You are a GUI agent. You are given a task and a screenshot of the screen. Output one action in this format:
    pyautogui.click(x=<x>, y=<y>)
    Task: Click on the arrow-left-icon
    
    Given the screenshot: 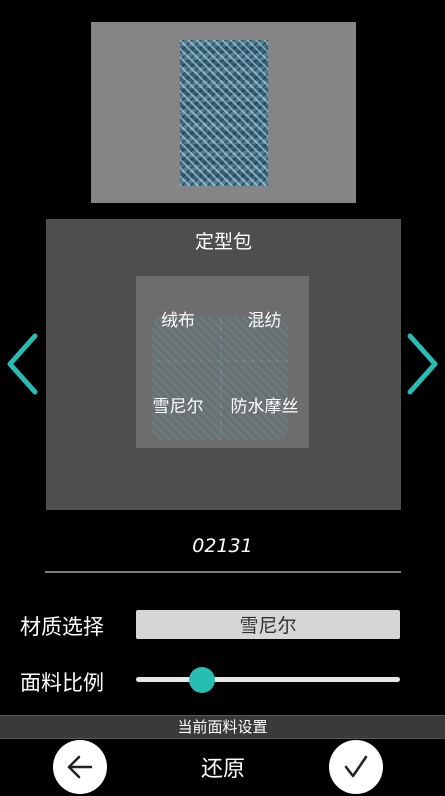 What is the action you would take?
    pyautogui.click(x=80, y=767)
    